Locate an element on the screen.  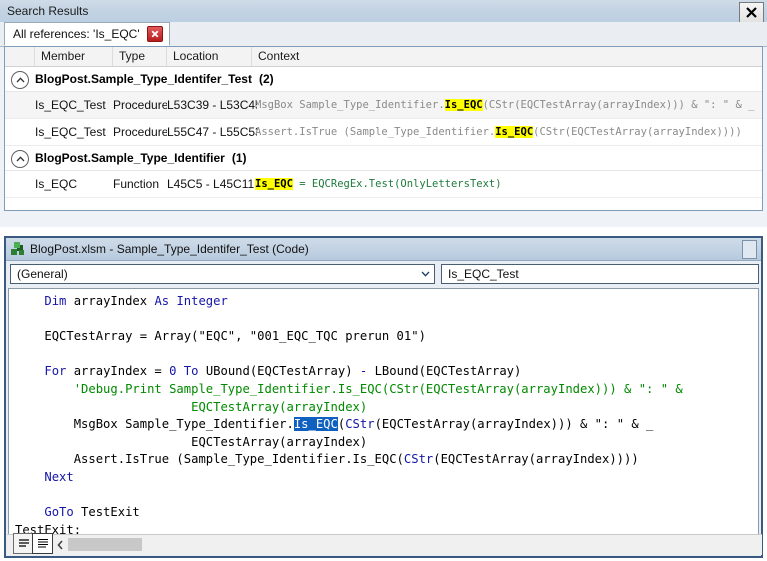
group-name: BlogPost.Sample_Type_Identifier is located at coordinates (130, 158).